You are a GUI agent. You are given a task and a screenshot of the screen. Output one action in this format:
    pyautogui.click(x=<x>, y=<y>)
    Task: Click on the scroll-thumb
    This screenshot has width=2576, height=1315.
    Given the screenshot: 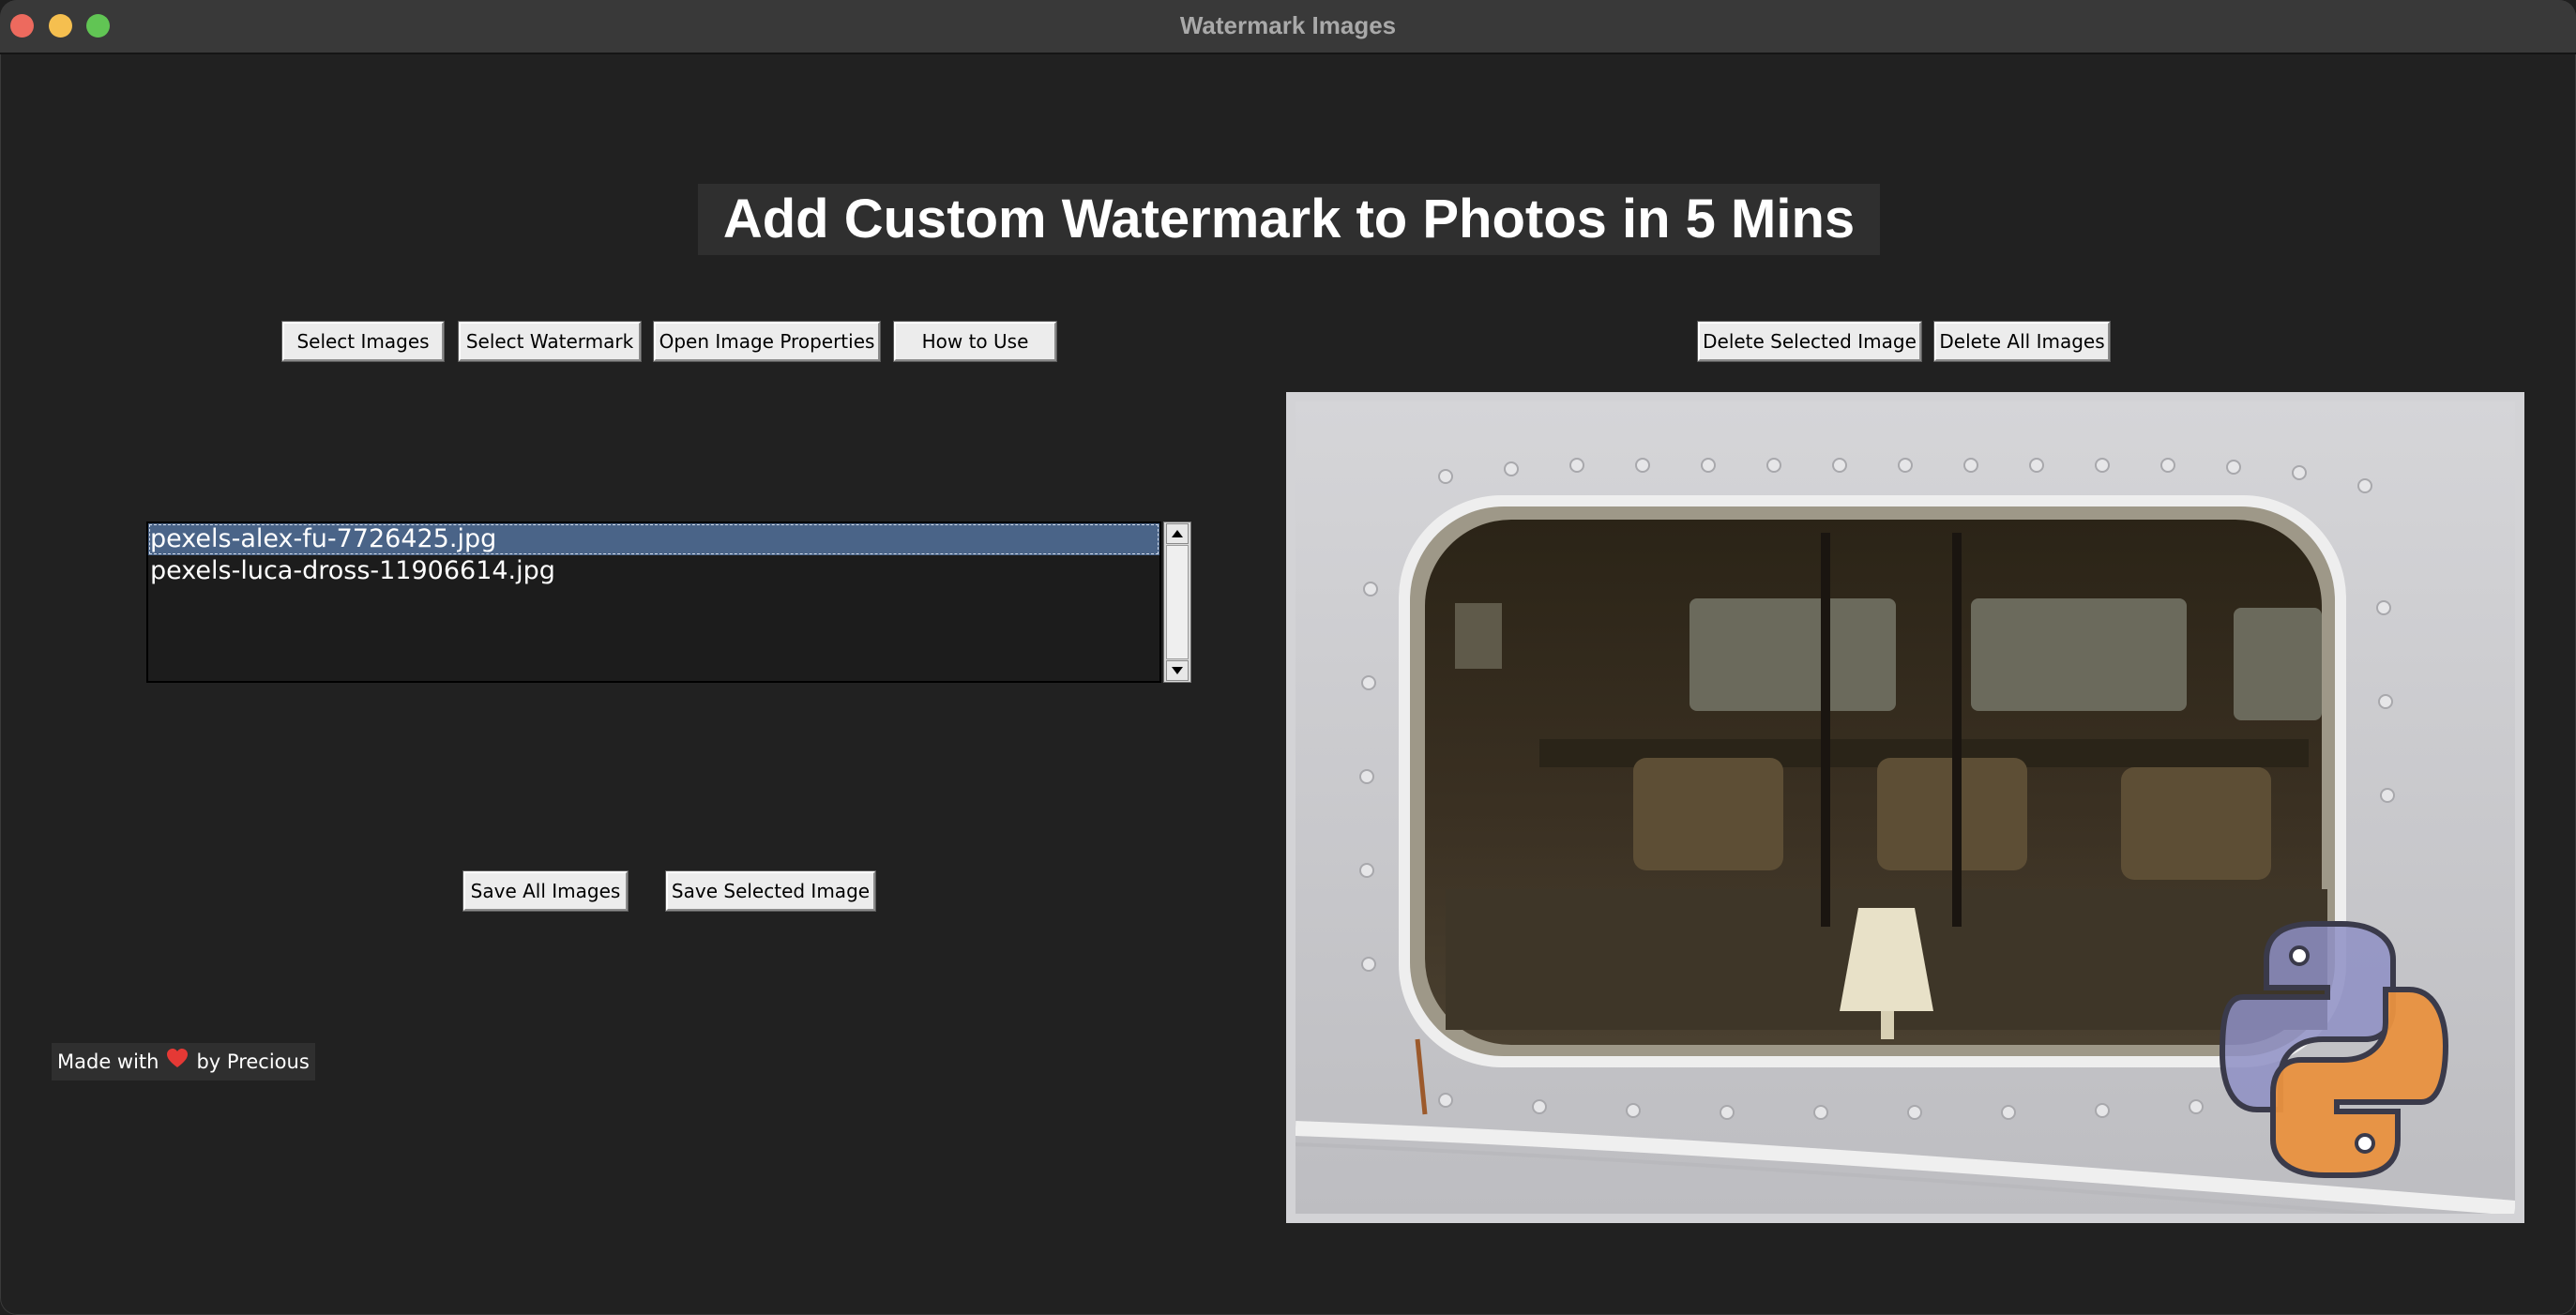 What is the action you would take?
    pyautogui.click(x=1177, y=602)
    